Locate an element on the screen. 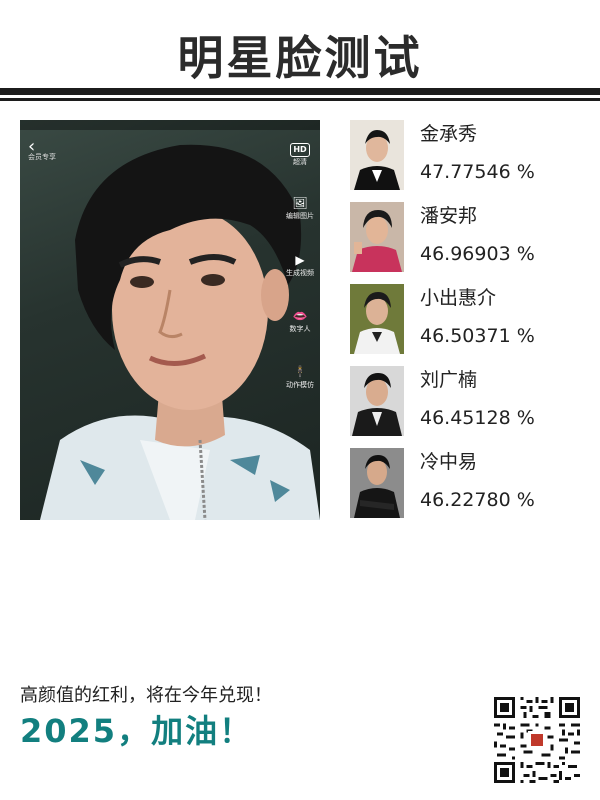 The width and height of the screenshot is (600, 800). tool-digital-human: 👄 数字人 is located at coordinates (300, 321).